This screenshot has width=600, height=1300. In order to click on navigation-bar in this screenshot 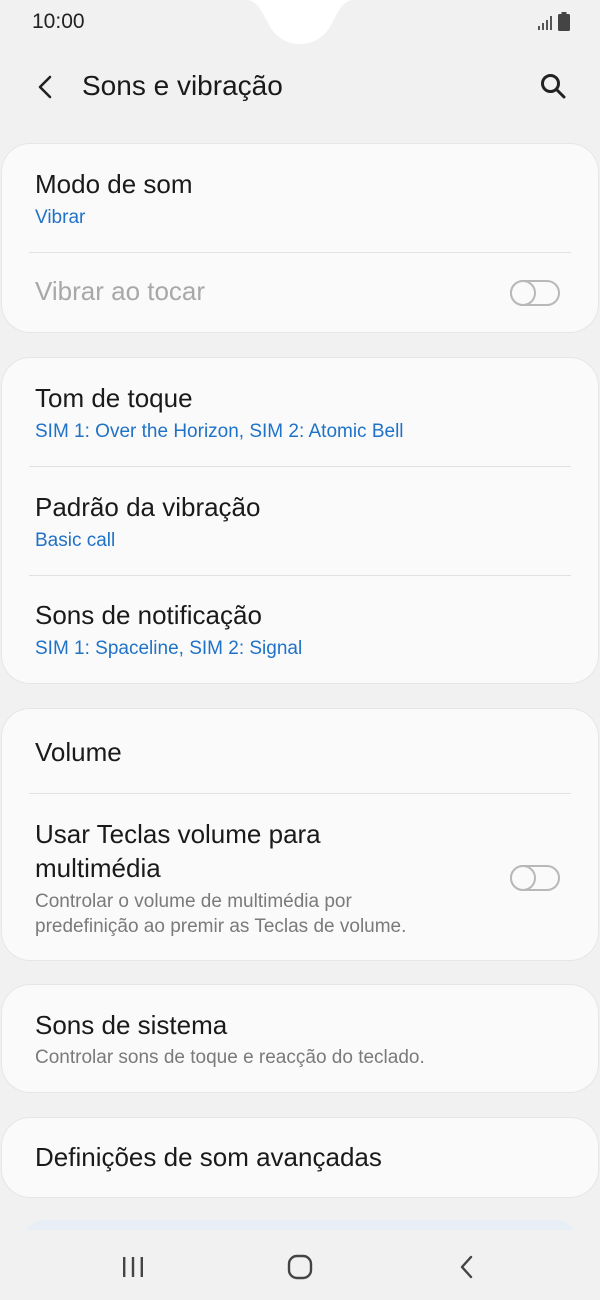, I will do `click(300, 1265)`.